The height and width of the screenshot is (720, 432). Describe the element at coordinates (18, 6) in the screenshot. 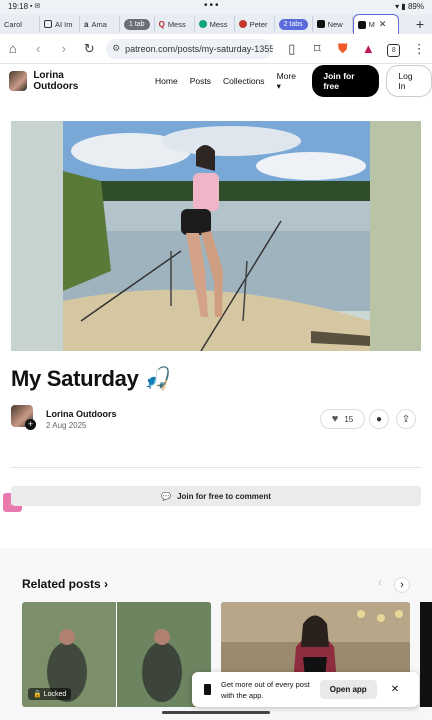

I see `clock: 19:18` at that location.